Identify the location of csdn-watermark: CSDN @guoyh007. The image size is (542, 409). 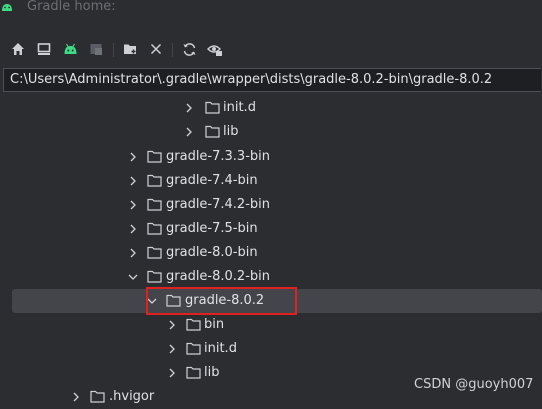
(474, 384).